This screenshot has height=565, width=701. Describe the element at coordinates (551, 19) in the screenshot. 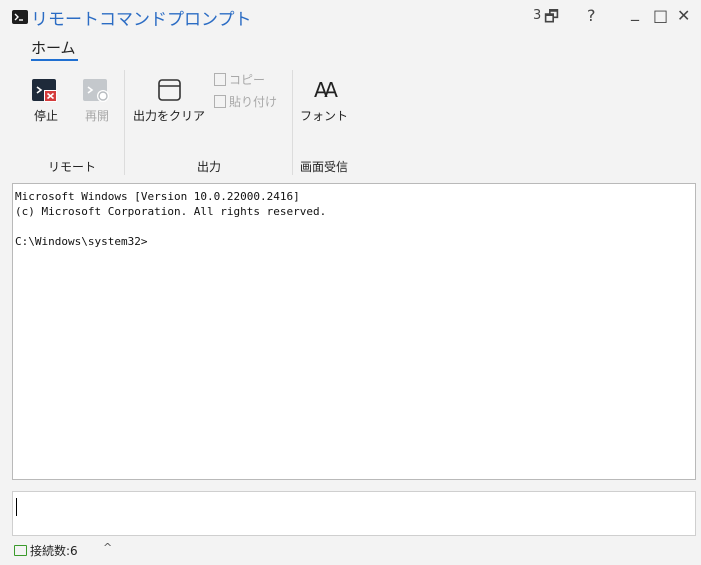

I see `restore-window-icon: 🗗` at that location.